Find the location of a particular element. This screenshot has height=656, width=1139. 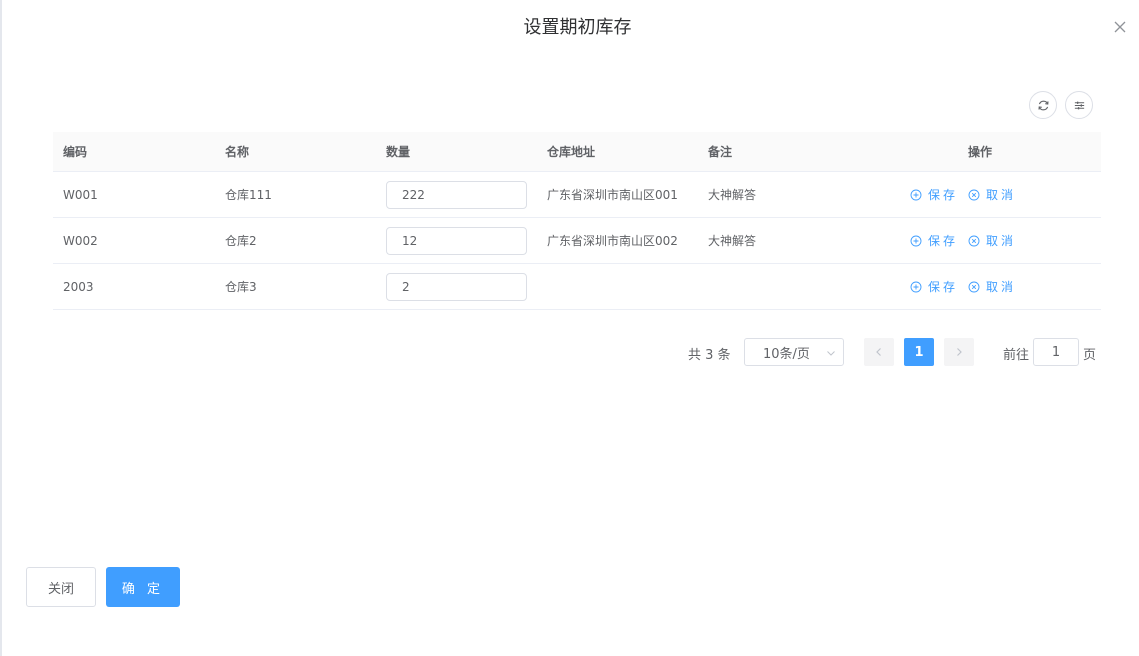

prev-page-button is located at coordinates (879, 352).